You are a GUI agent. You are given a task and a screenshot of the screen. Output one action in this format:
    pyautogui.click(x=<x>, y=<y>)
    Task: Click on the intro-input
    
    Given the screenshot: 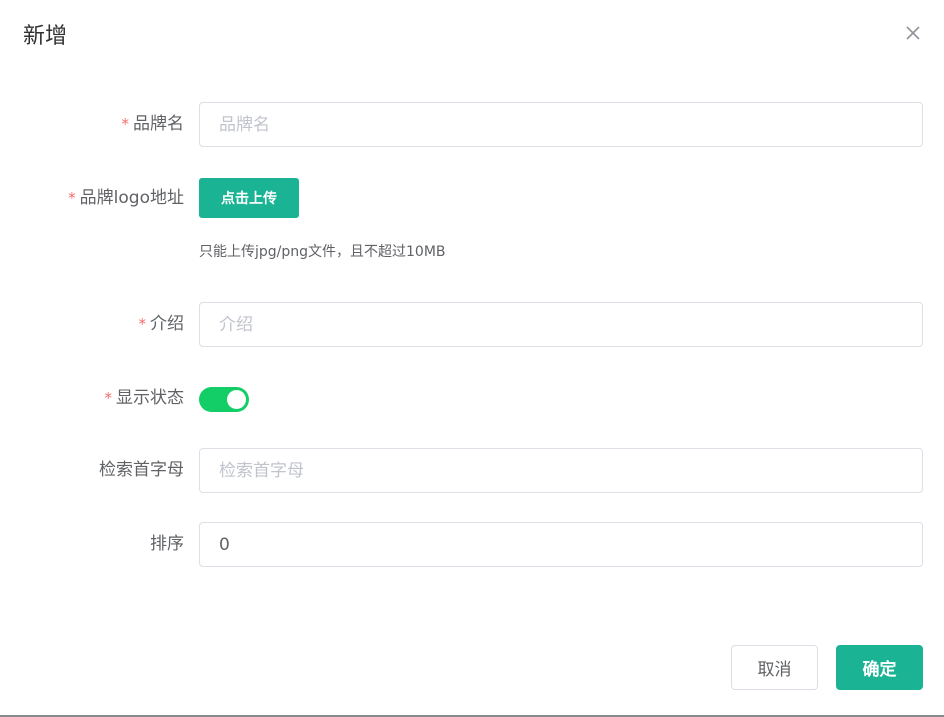 What is the action you would take?
    pyautogui.click(x=561, y=324)
    